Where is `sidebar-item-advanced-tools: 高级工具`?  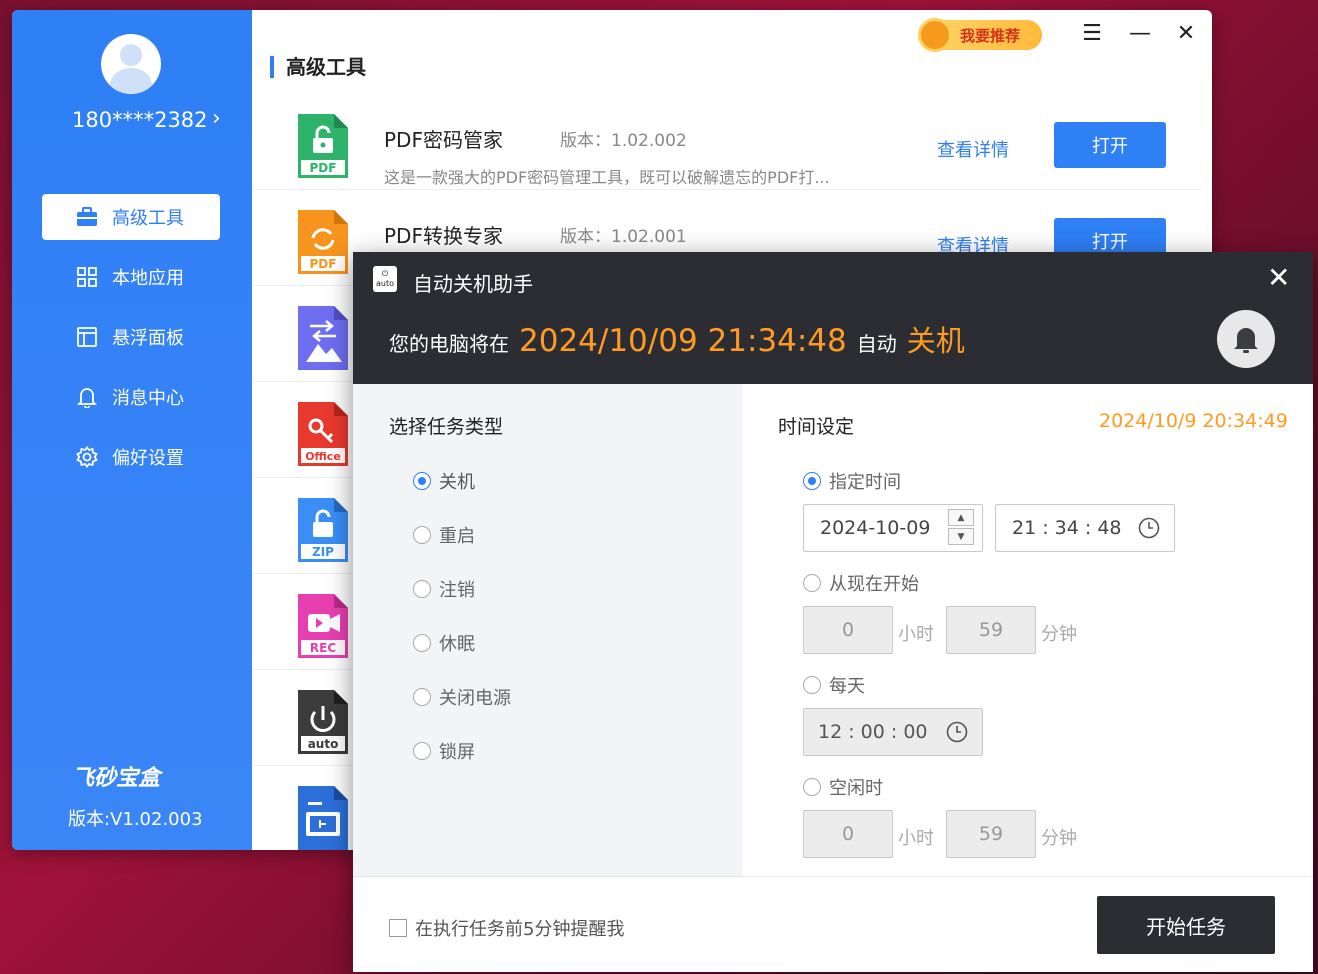
sidebar-item-advanced-tools: 高级工具 is located at coordinates (131, 217).